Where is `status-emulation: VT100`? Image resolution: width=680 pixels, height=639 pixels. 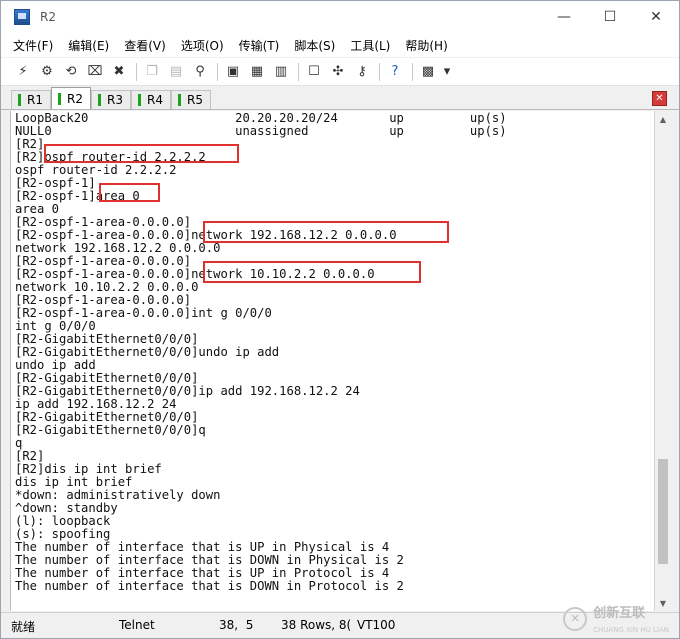
status-emulation: VT100 is located at coordinates (376, 625).